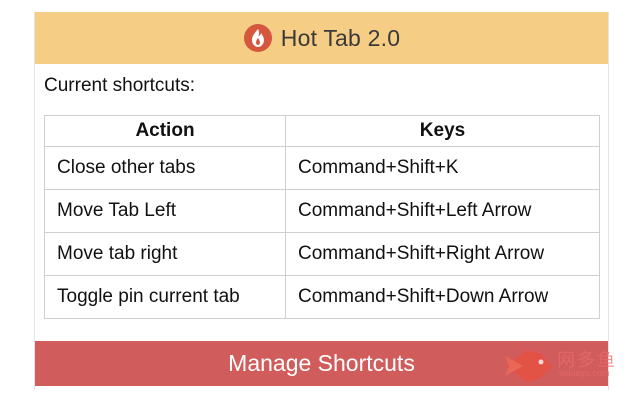 This screenshot has width=640, height=400. Describe the element at coordinates (340, 37) in the screenshot. I see `popup-title: Hot Tab 2.0` at that location.